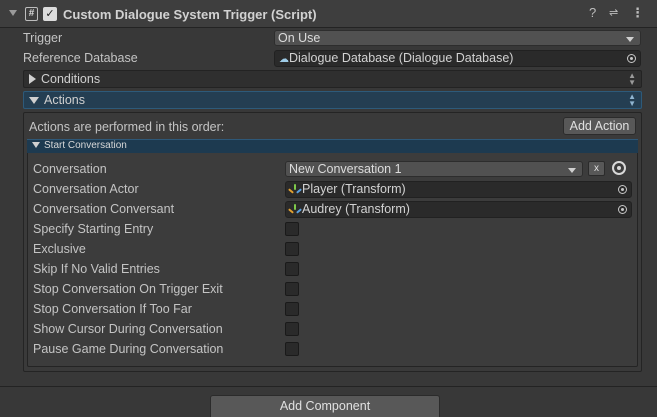 The width and height of the screenshot is (657, 417). I want to click on start-conversation-label: Start Conversation, so click(85, 145).